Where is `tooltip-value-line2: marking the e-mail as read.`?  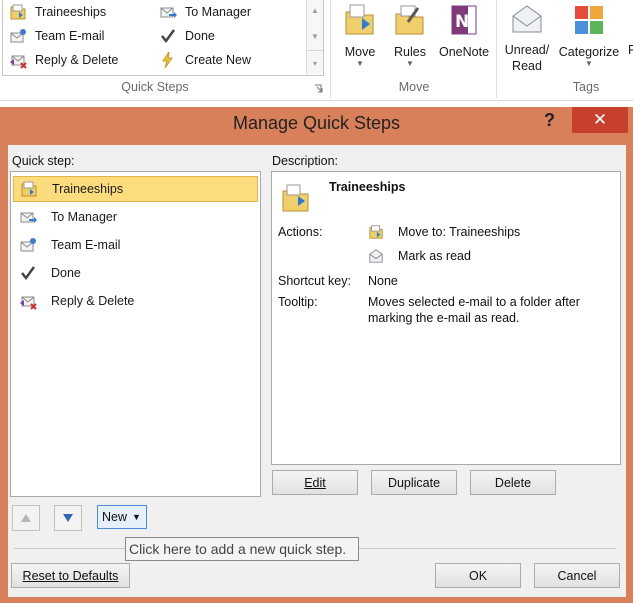
tooltip-value-line2: marking the e-mail as read. is located at coordinates (444, 318).